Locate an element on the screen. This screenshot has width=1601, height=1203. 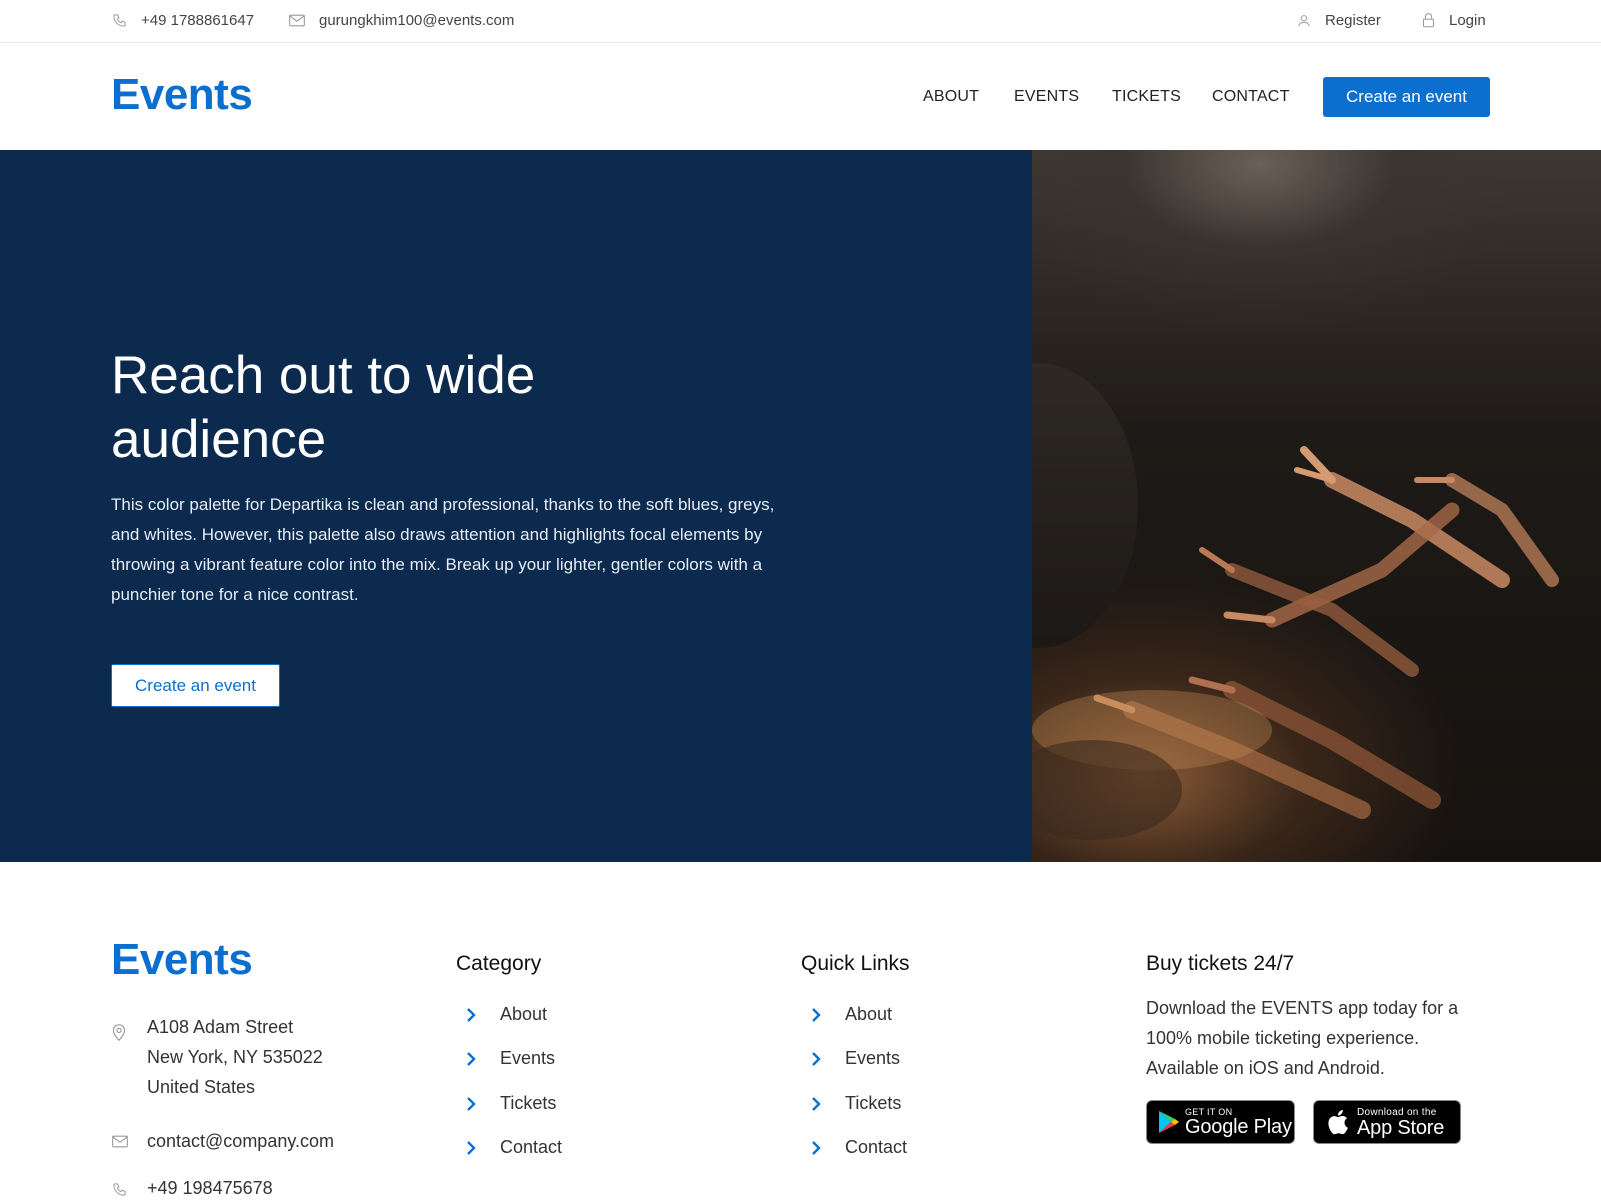
category-link-label: Tickets is located at coordinates (528, 1103).